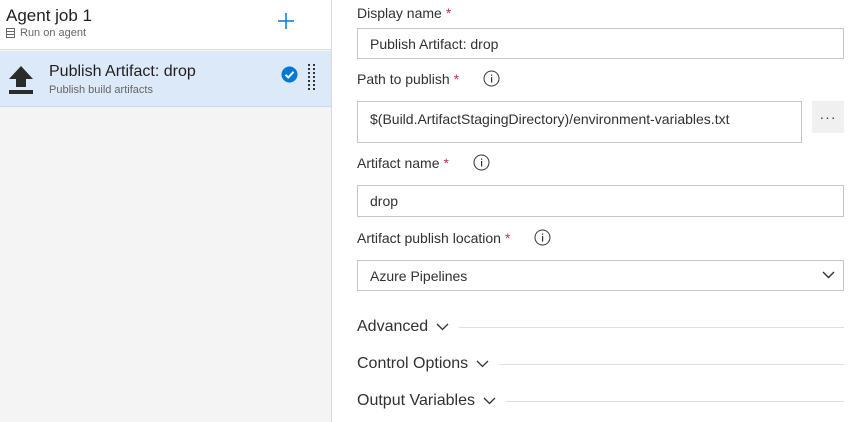 Image resolution: width=858 pixels, height=422 pixels. I want to click on add-task-button, so click(286, 21).